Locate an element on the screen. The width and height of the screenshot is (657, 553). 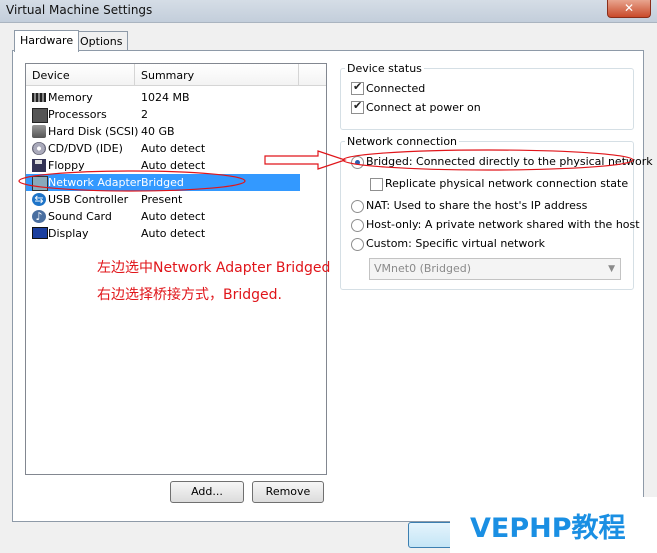
annotation-ellipse-network-adapter is located at coordinates (132, 181).